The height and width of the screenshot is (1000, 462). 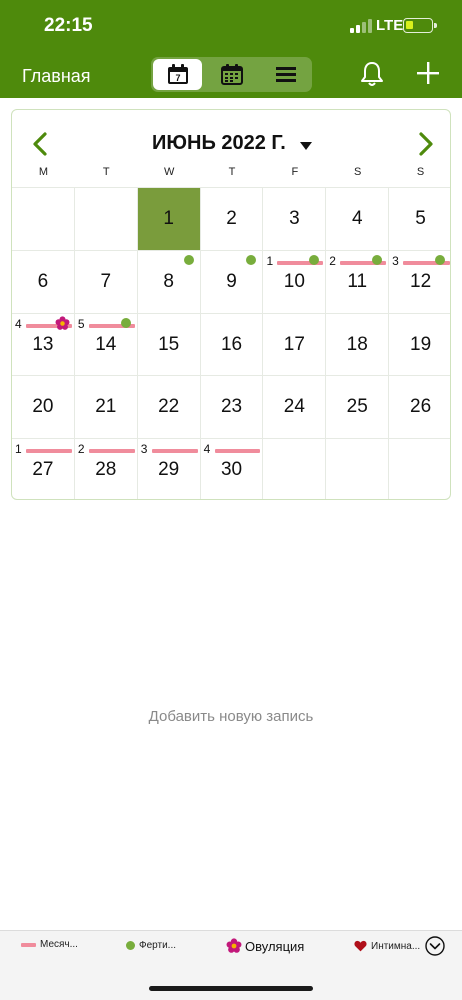 What do you see at coordinates (177, 78) in the screenshot?
I see `svg-text: 7` at bounding box center [177, 78].